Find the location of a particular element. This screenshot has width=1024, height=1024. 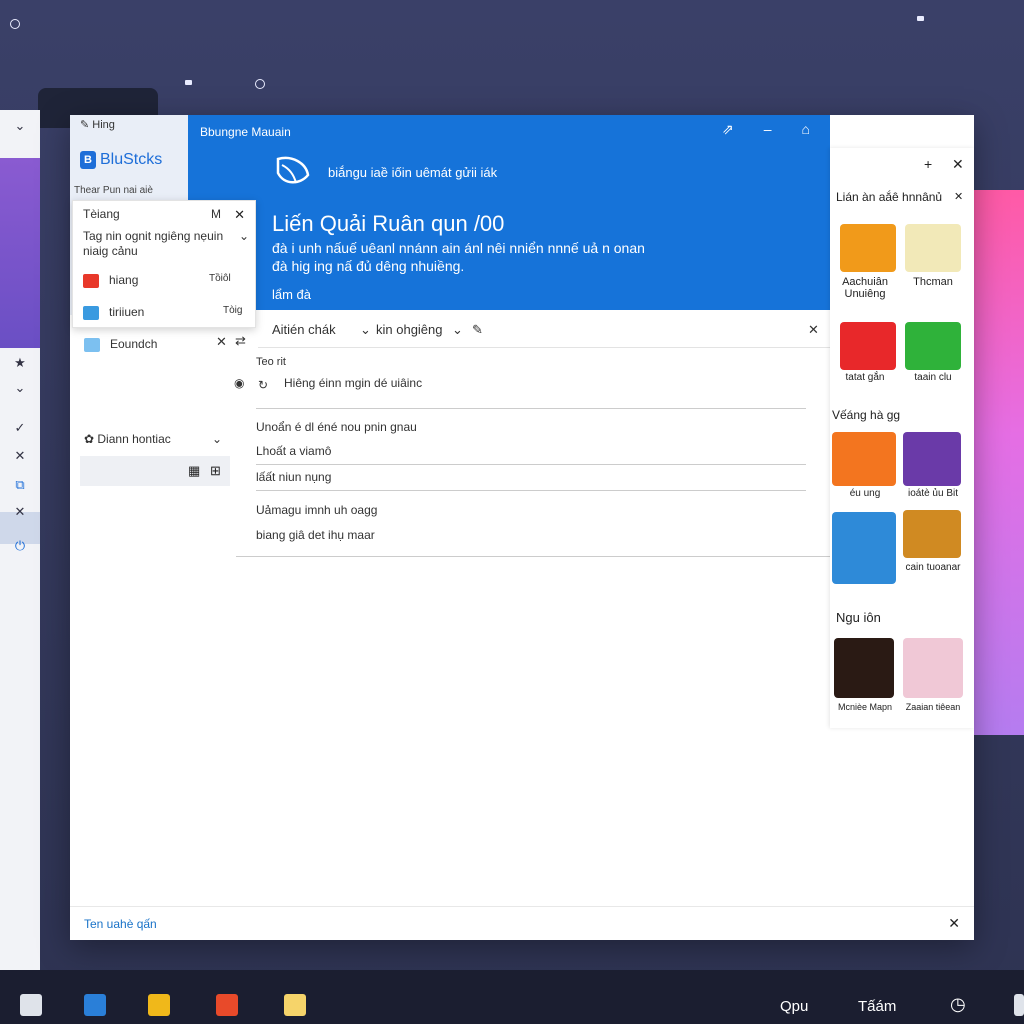

sidebar-group-label: Ngu iôn is located at coordinates (858, 617).